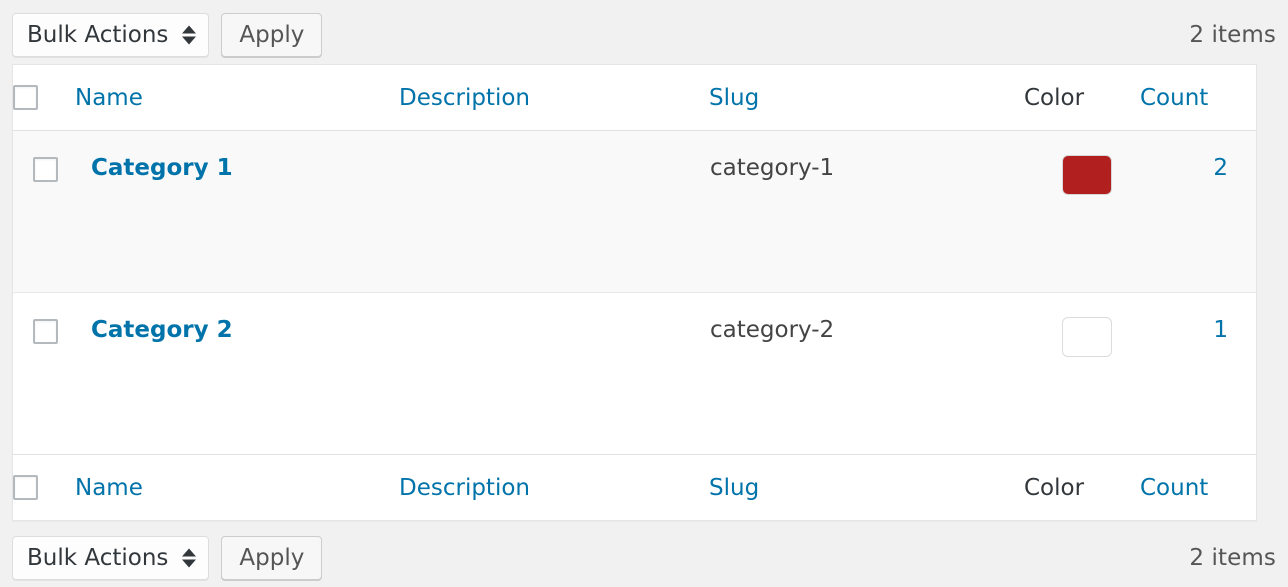 The image size is (1288, 587). What do you see at coordinates (1232, 35) in the screenshot?
I see `items-count-top: 2 items` at bounding box center [1232, 35].